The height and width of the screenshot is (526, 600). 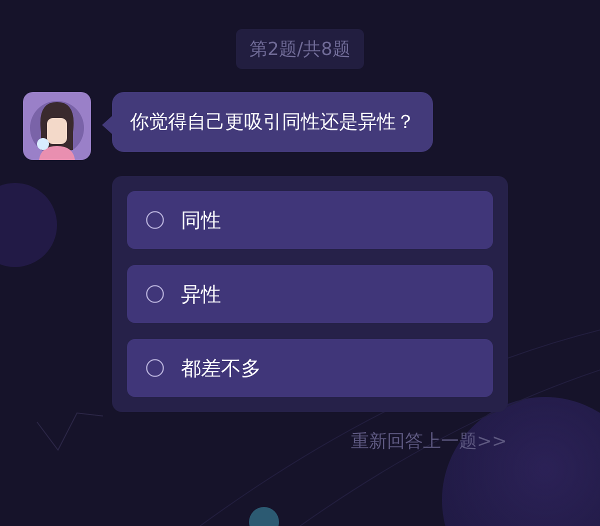 I want to click on answer-option: 同性, so click(x=310, y=220).